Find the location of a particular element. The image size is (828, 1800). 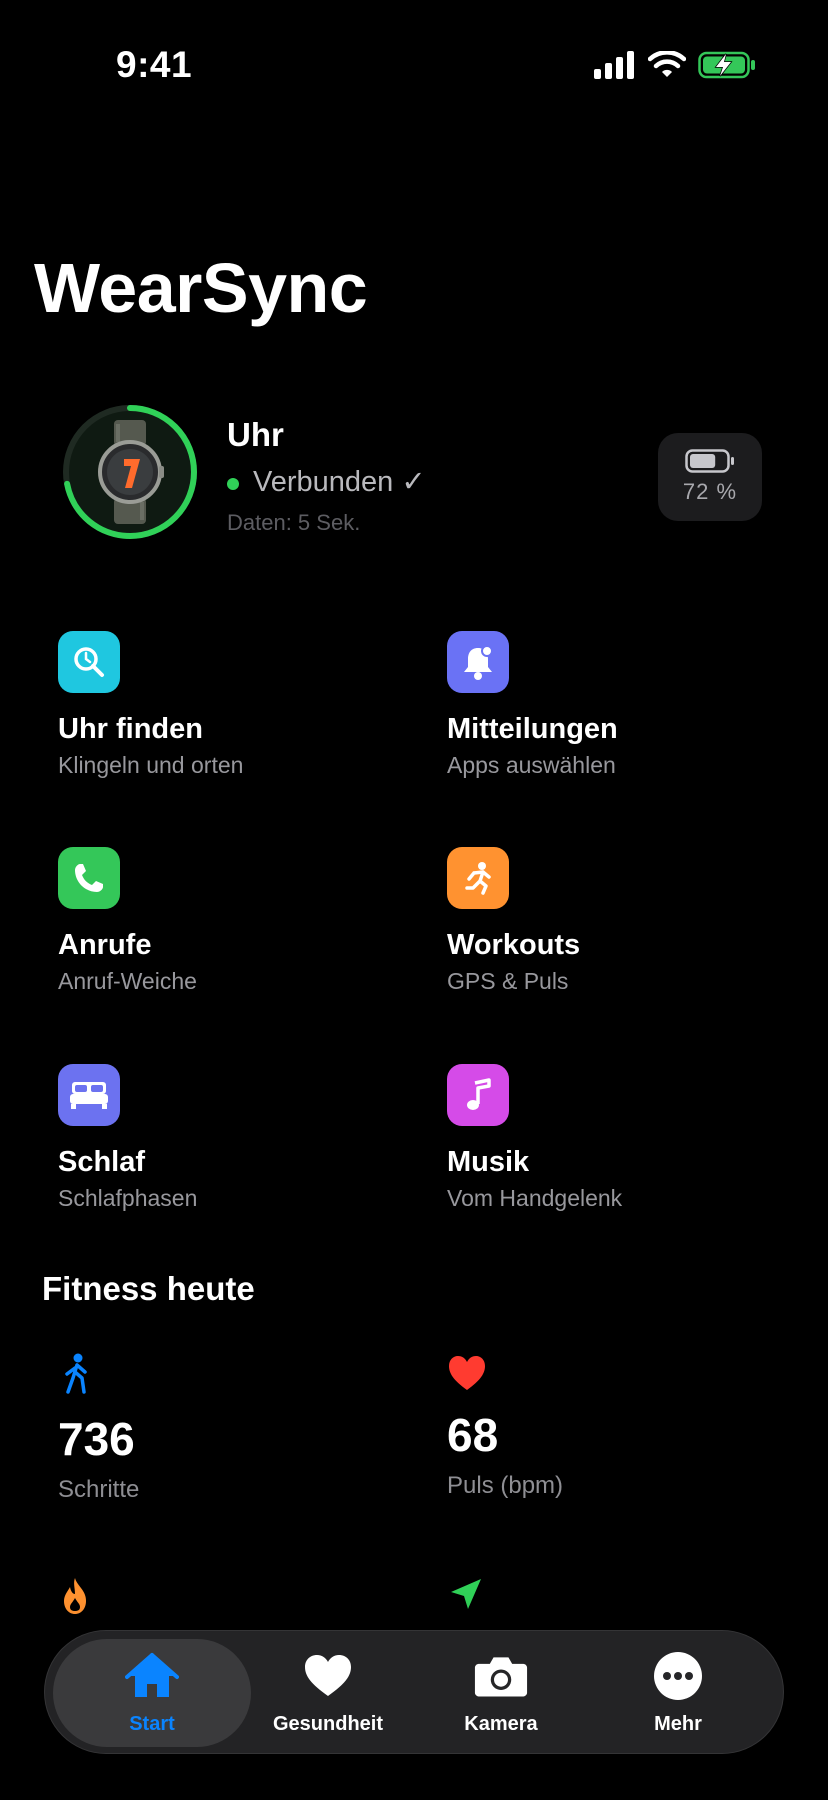

feature-subtitle: Anruf-Weiche is located at coordinates (127, 981).